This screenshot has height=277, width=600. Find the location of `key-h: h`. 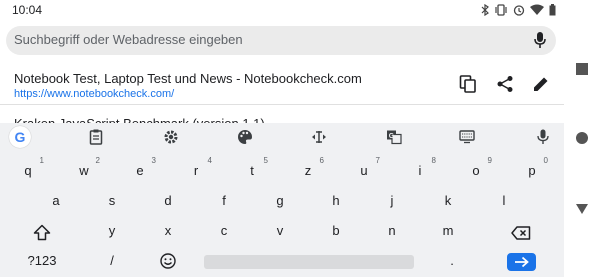

key-h: h is located at coordinates (336, 201).